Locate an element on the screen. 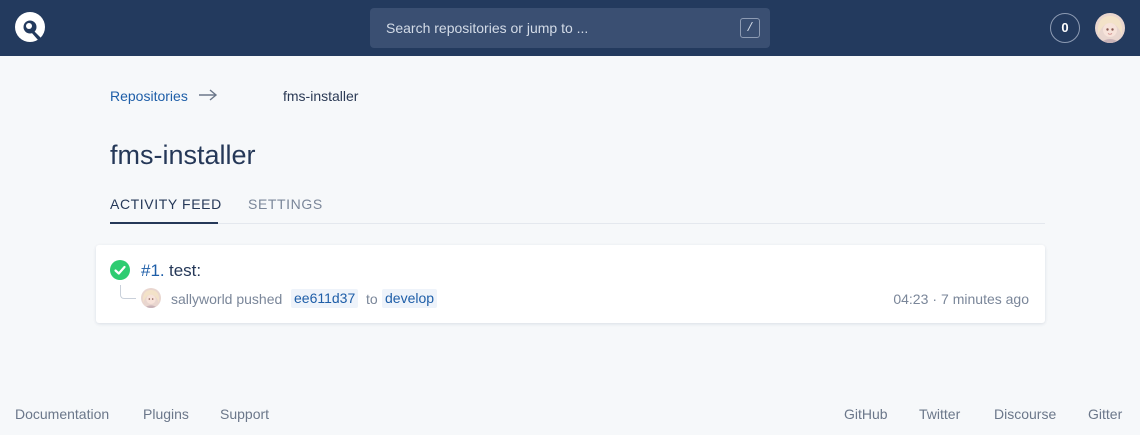 This screenshot has height=435, width=1140. build-author: sallyworld is located at coordinates (202, 299).